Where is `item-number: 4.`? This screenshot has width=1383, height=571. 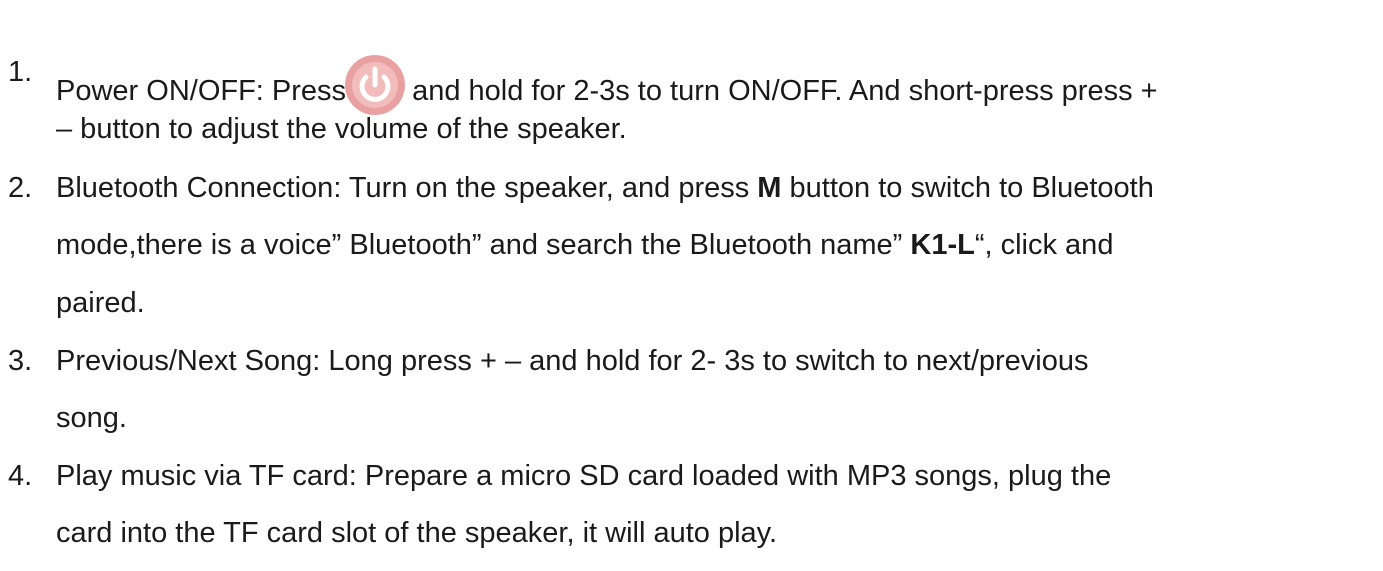
item-number: 4. is located at coordinates (20, 476).